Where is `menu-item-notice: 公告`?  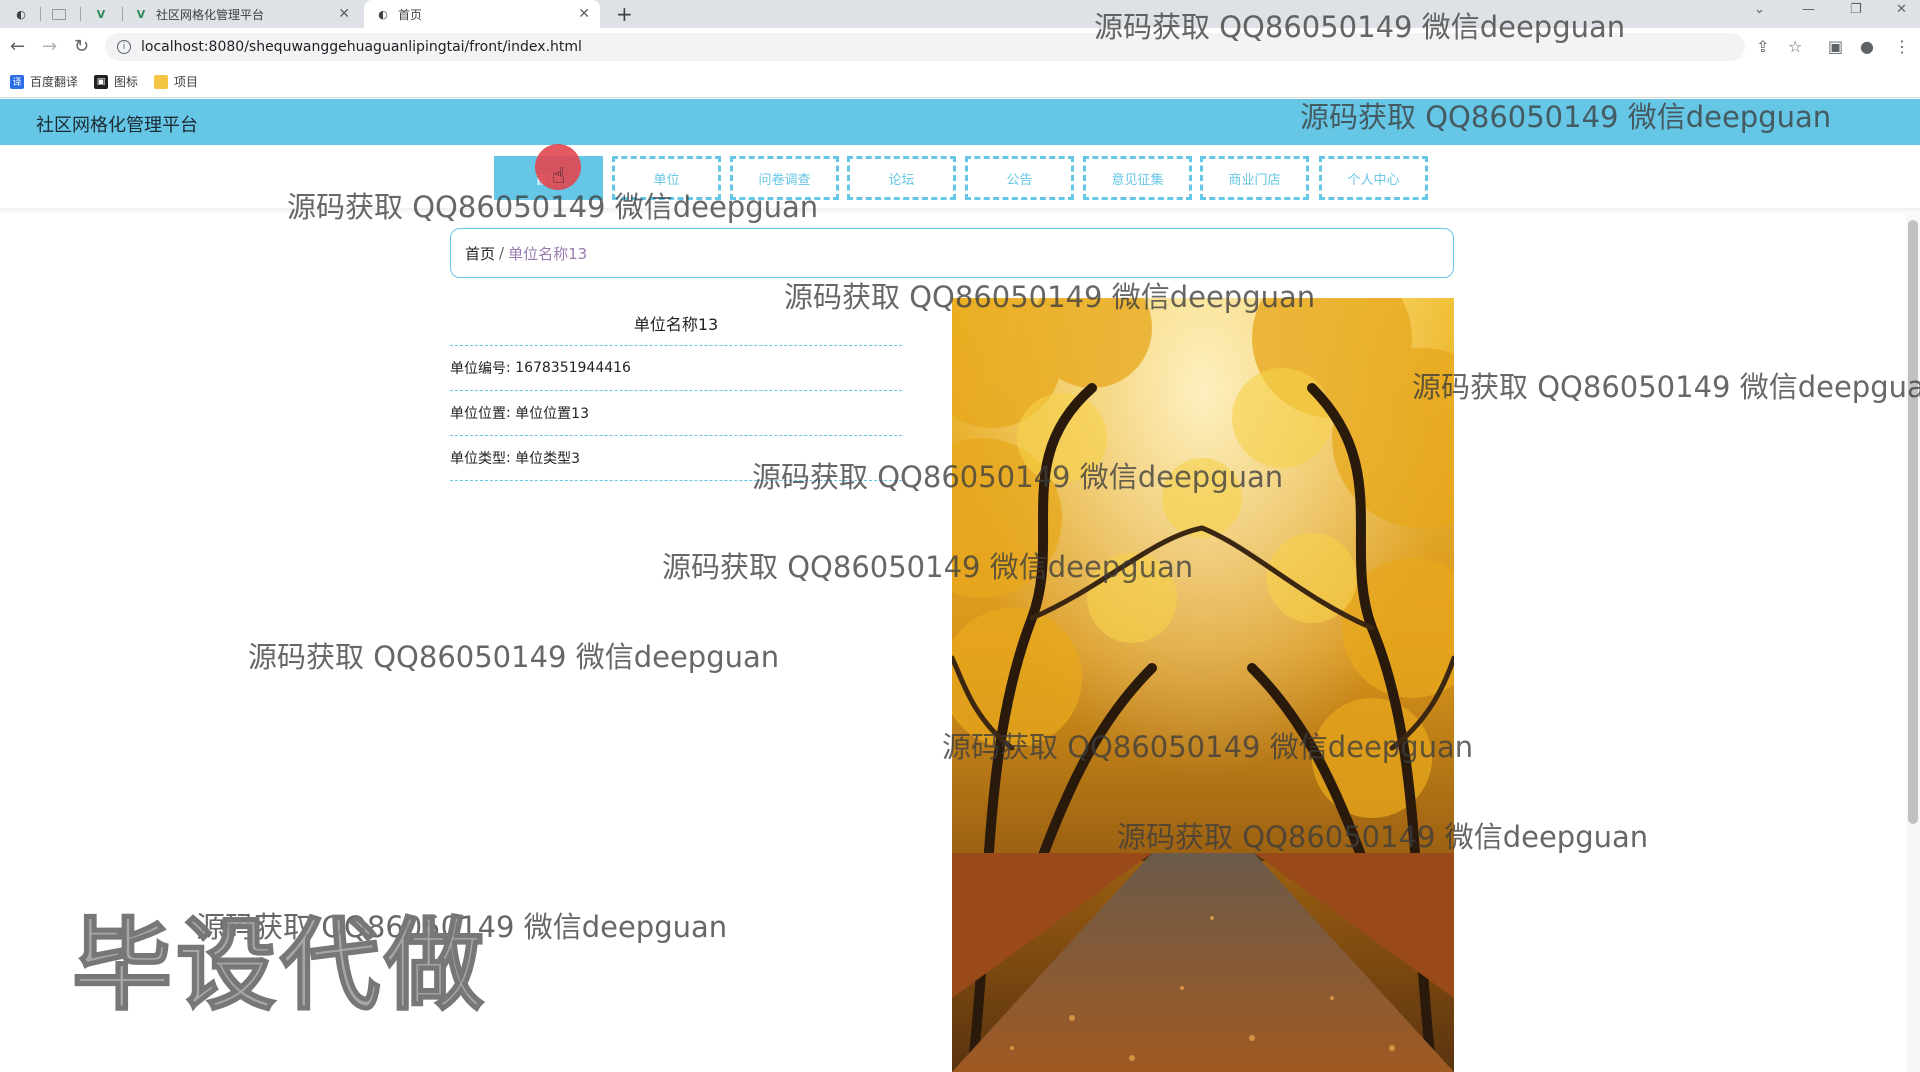
menu-item-notice: 公告 is located at coordinates (1019, 178).